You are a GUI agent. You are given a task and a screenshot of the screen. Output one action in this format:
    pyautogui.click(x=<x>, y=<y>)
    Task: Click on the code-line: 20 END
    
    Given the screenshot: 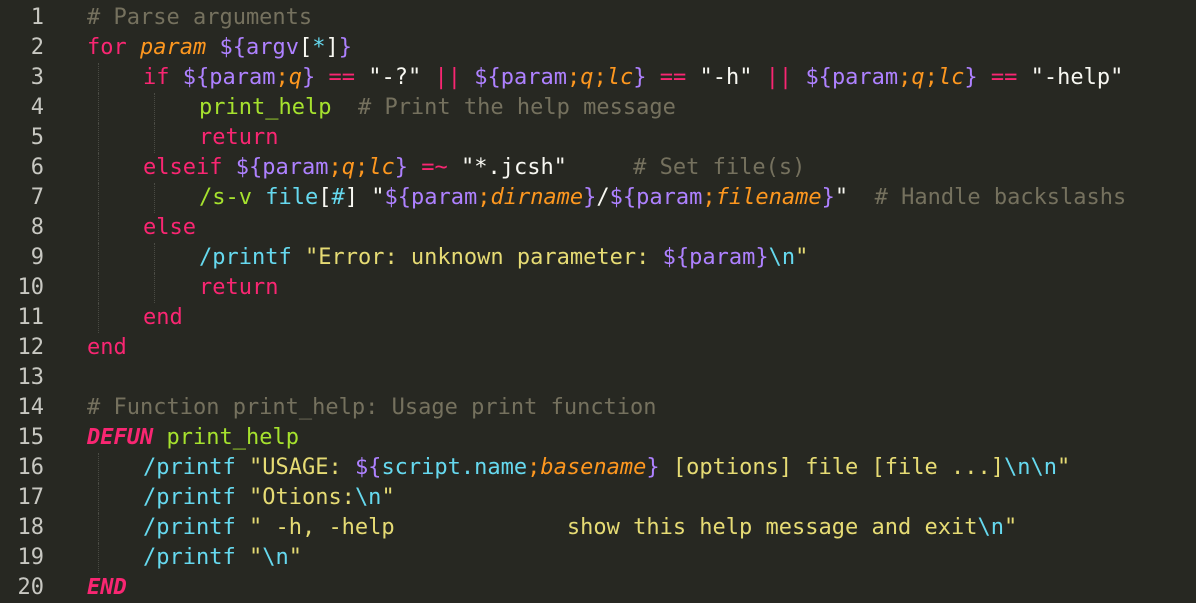 What is the action you would take?
    pyautogui.click(x=598, y=588)
    